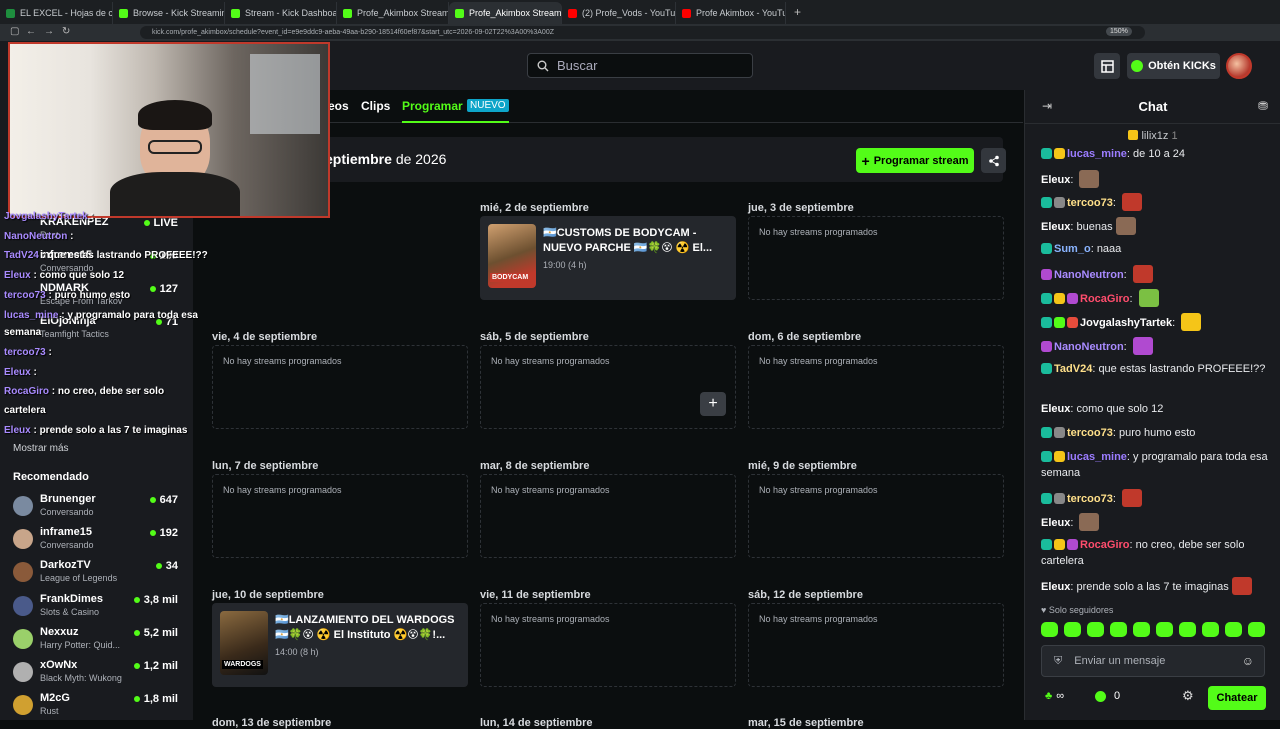 Image resolution: width=1280 pixels, height=729 pixels. I want to click on recommended-channel-item: FrankDimes Slots & Casino 3,8 mil, so click(98, 608).